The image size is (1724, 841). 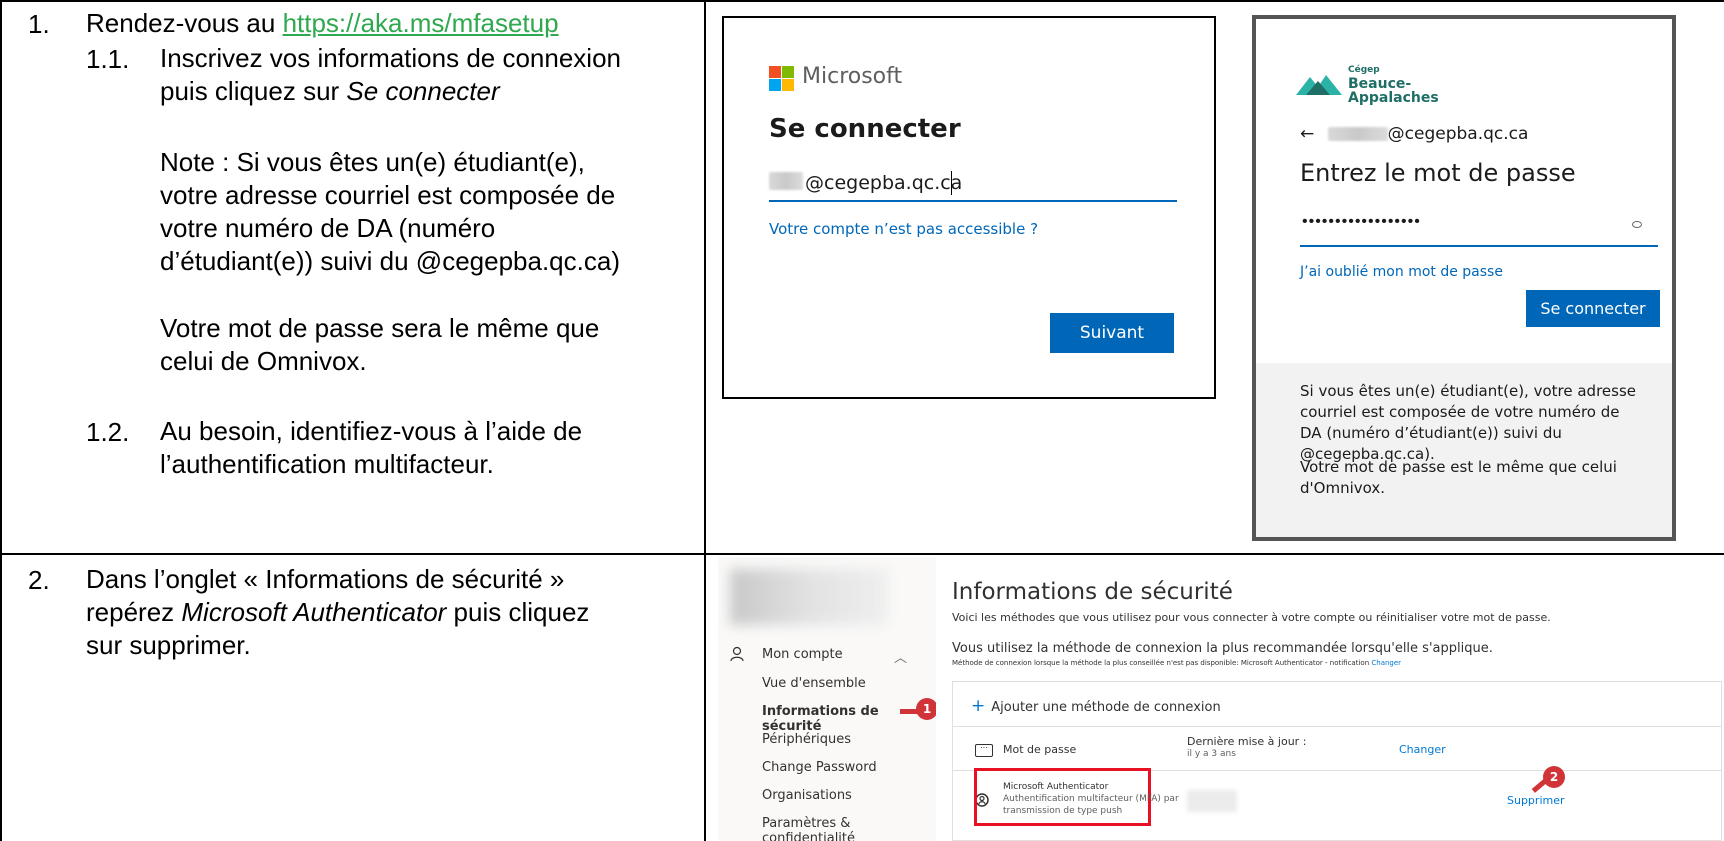 I want to click on step-1-1-line: Inscrivez vos informations de connexion, so click(x=391, y=58).